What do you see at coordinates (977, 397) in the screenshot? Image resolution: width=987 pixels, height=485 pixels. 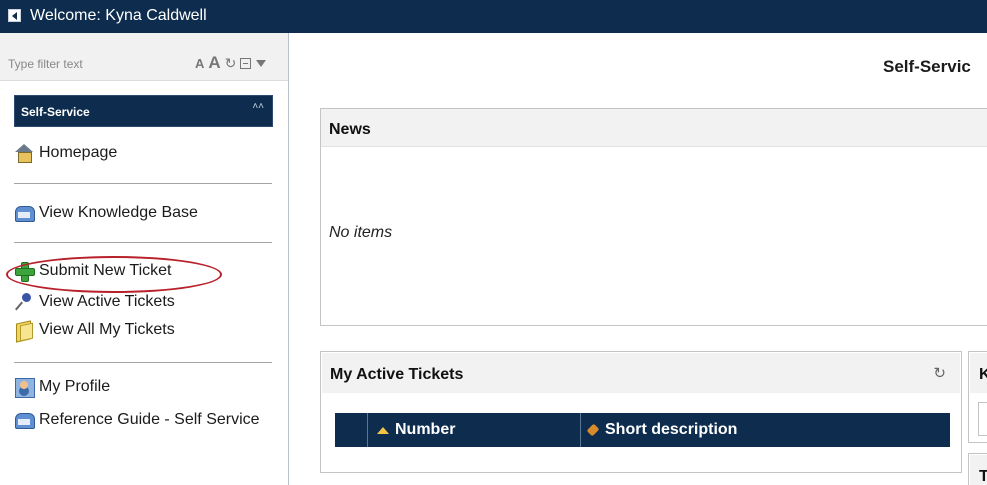 I see `side-panel: K` at bounding box center [977, 397].